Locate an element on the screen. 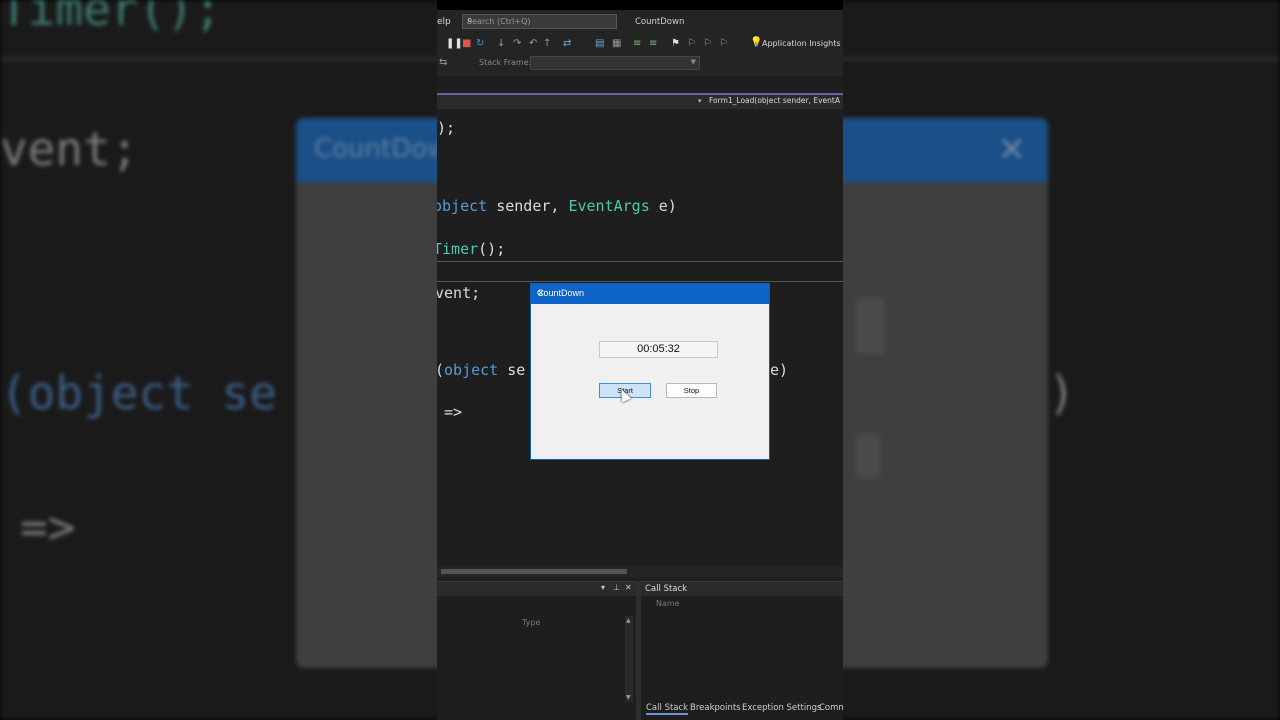 The height and width of the screenshot is (720, 1280). method-dropdown: Form1_Load(object sender, EventA is located at coordinates (776, 102).